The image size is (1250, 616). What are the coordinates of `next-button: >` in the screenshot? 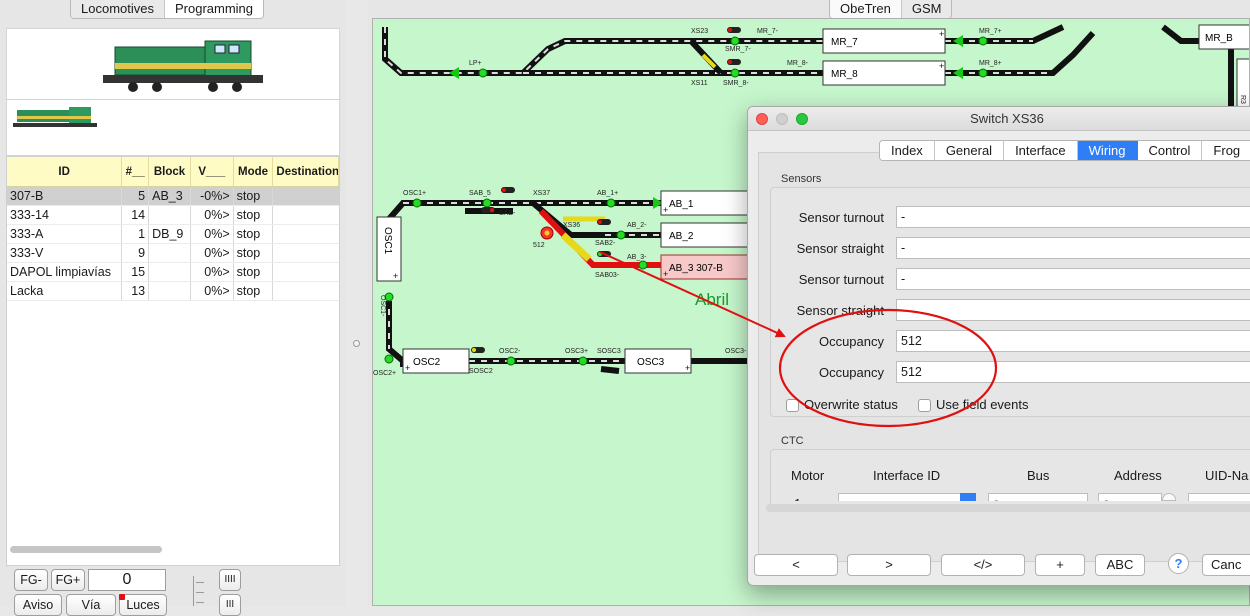 It's located at (889, 565).